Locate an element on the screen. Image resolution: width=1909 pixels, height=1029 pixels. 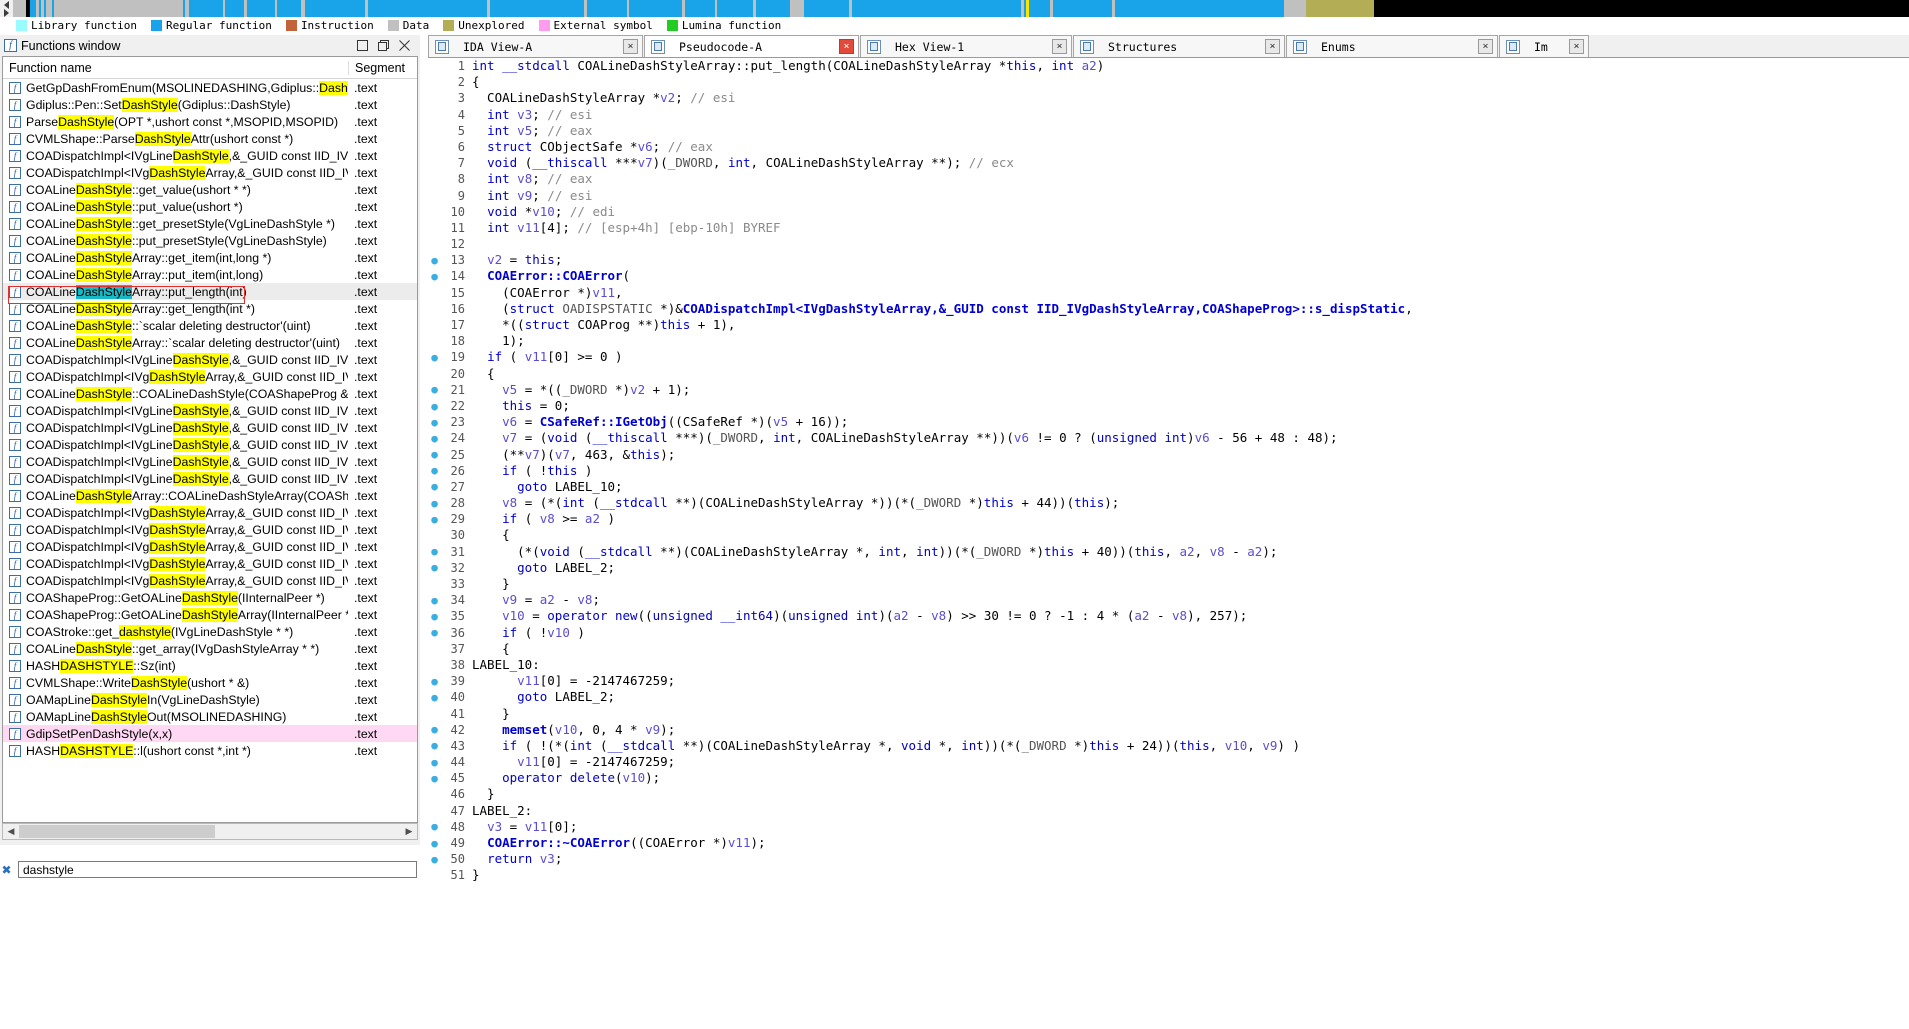
navband-left-arrow-icon is located at coordinates (6, 5).